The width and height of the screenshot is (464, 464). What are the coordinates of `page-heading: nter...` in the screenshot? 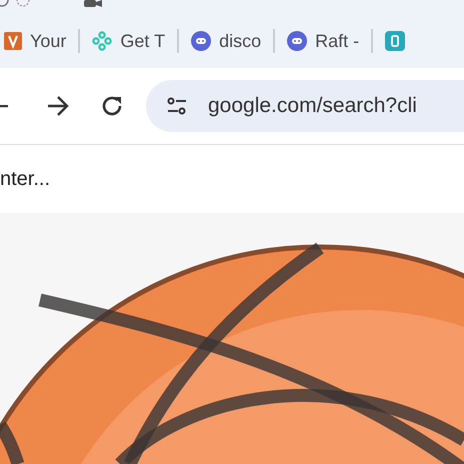 It's located at (25, 179).